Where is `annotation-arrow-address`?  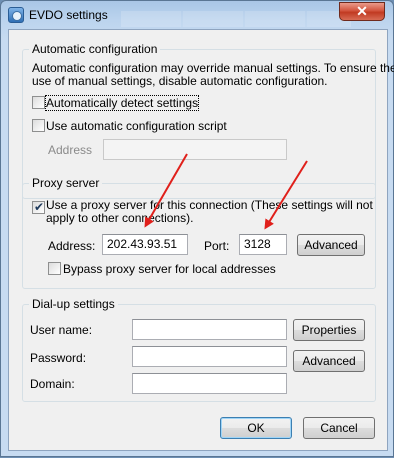 annotation-arrow-address is located at coordinates (166, 190).